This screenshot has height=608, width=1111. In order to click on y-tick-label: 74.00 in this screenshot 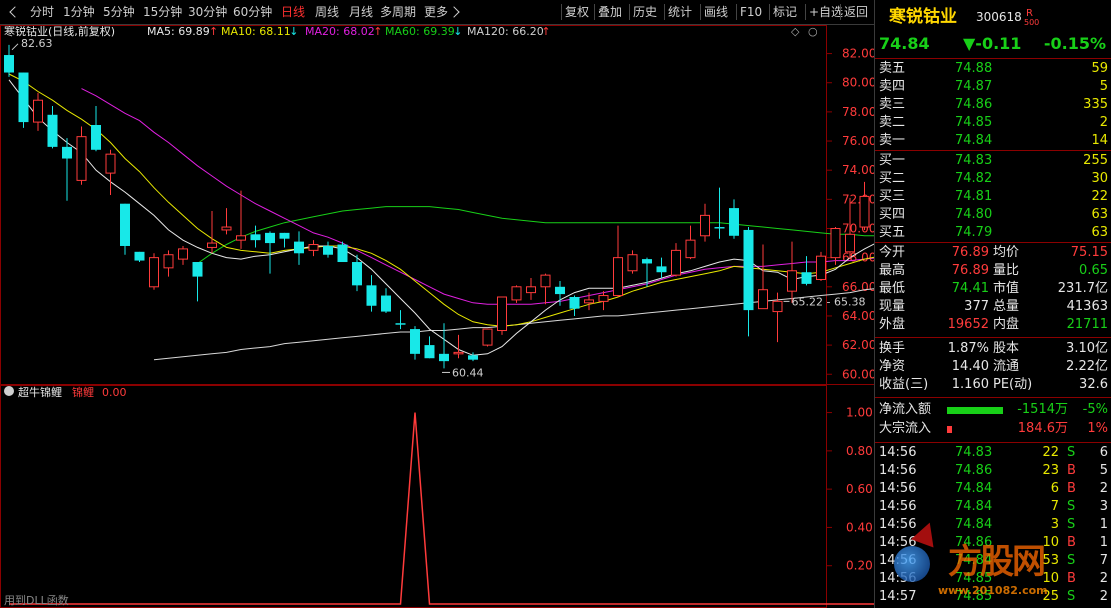, I will do `click(858, 170)`.